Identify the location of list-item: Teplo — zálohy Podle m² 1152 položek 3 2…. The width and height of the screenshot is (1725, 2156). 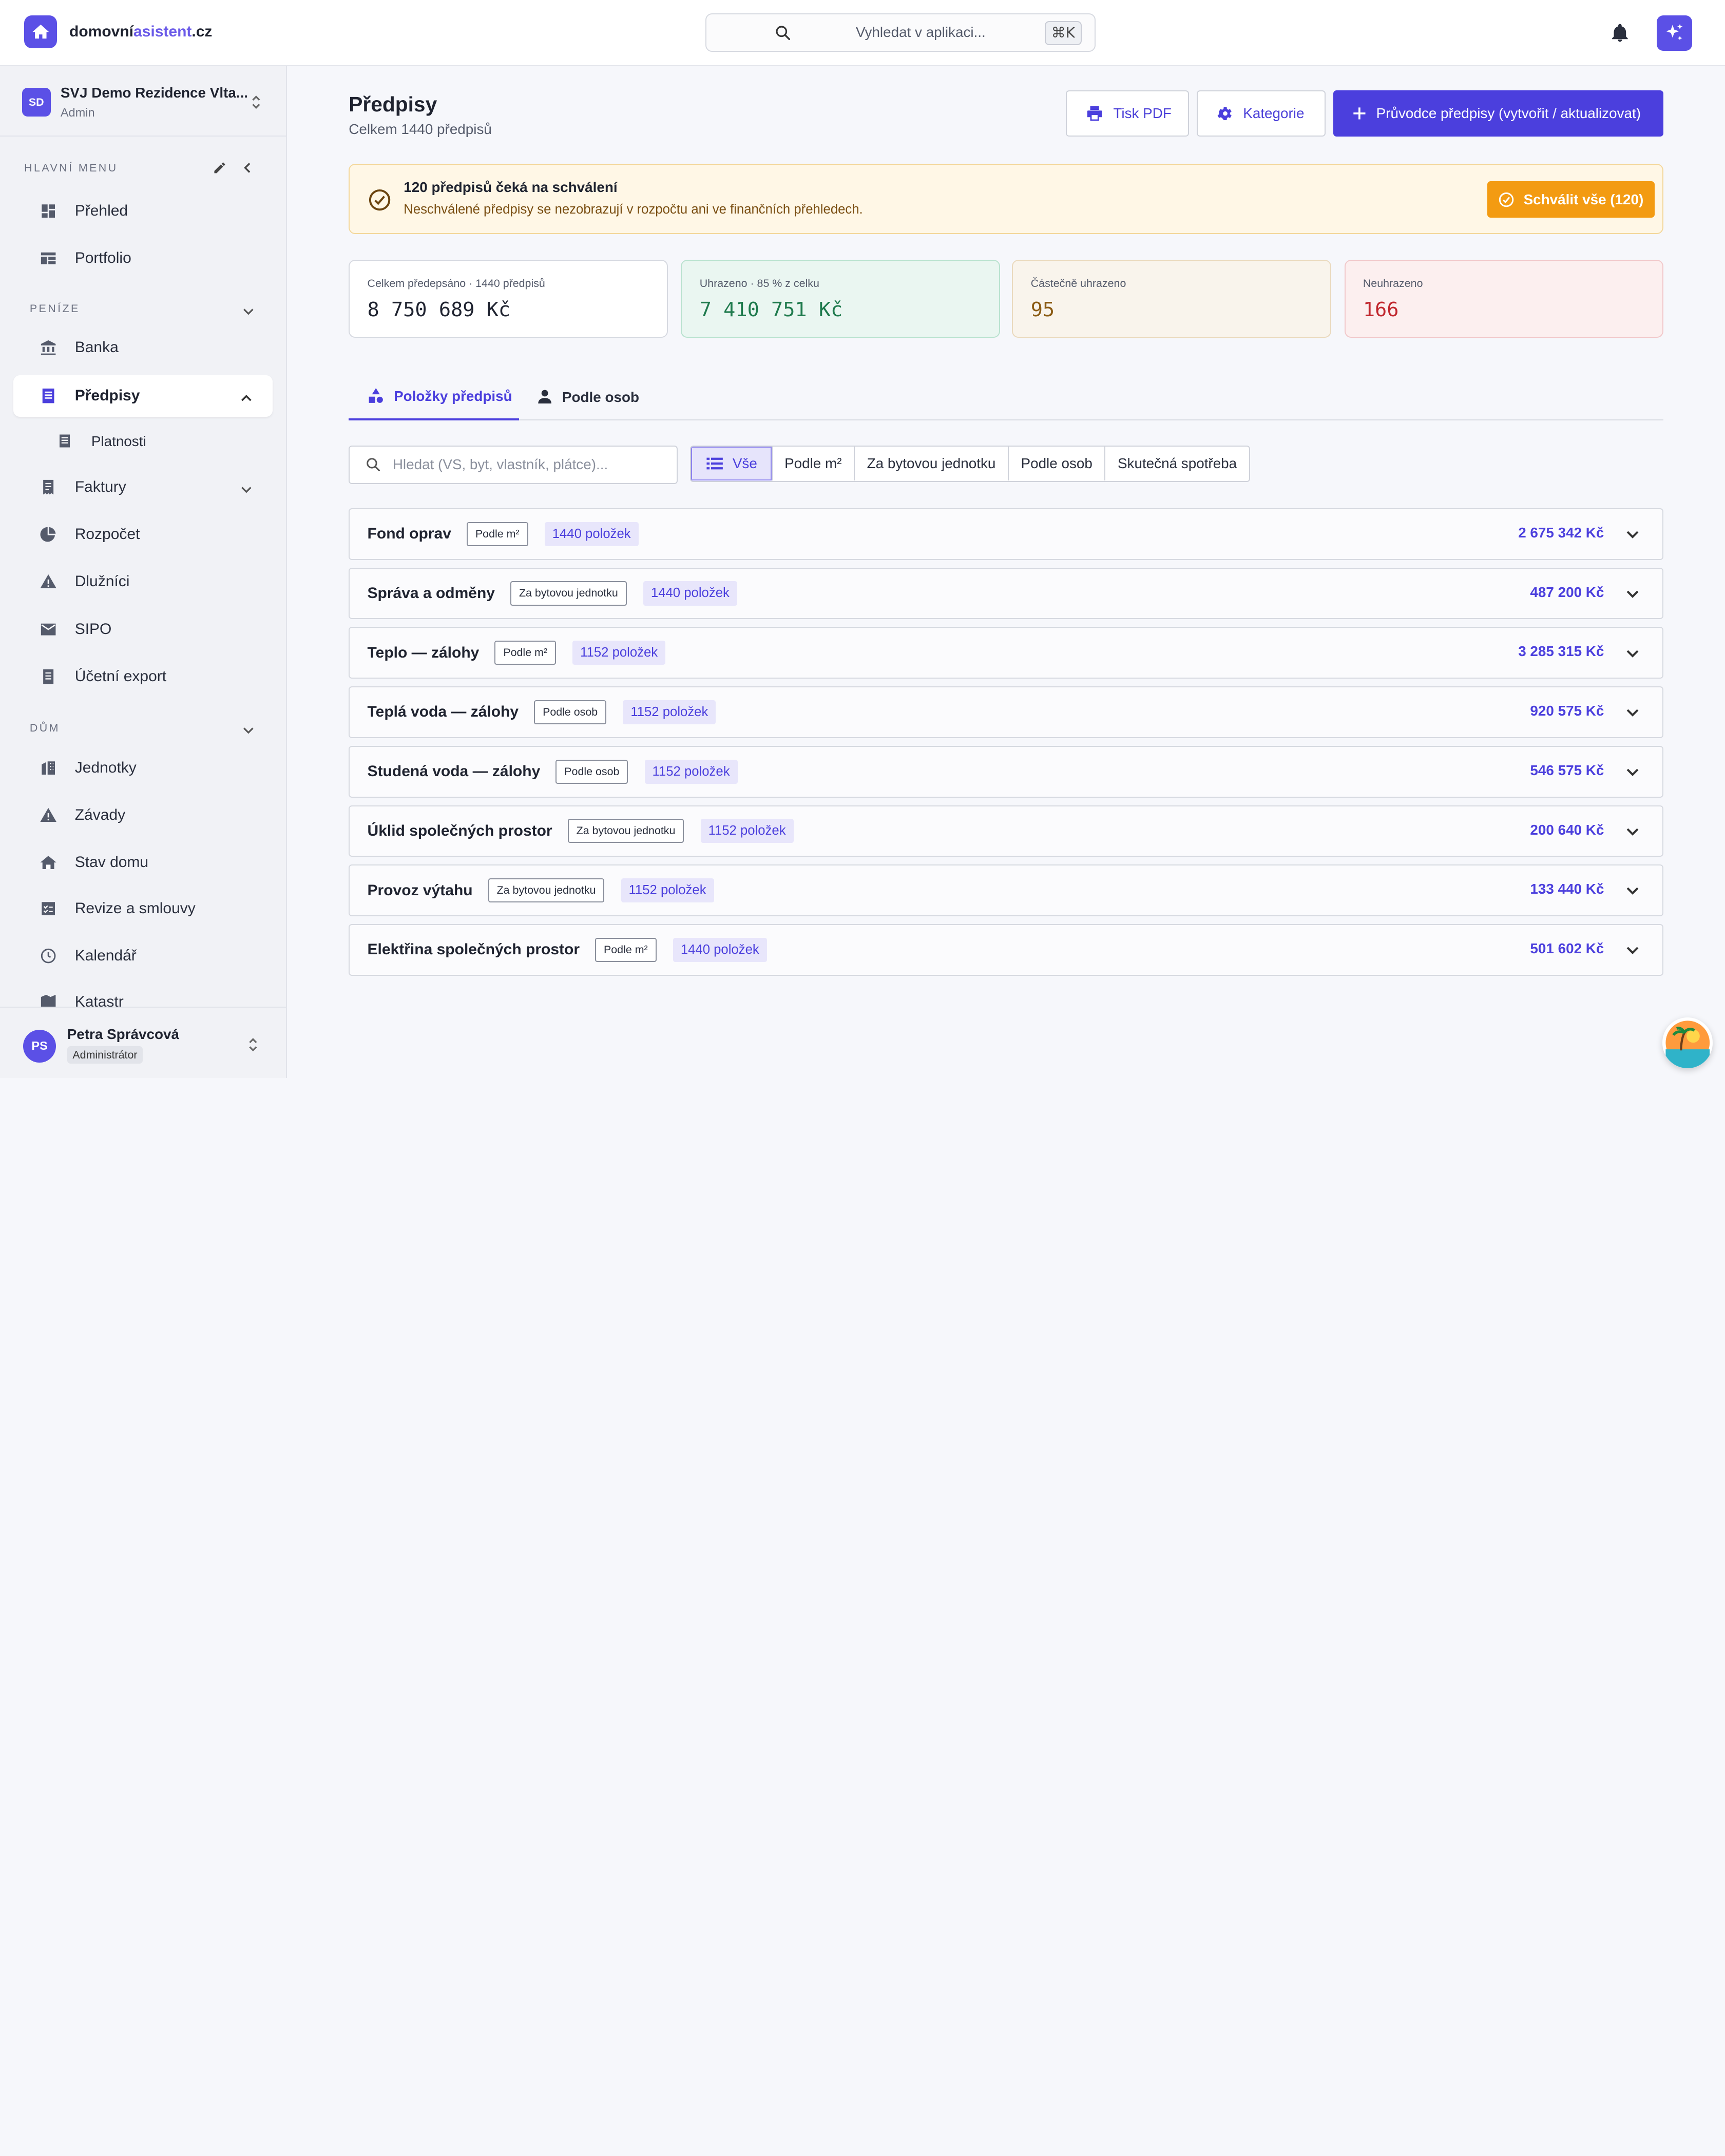
(1006, 653).